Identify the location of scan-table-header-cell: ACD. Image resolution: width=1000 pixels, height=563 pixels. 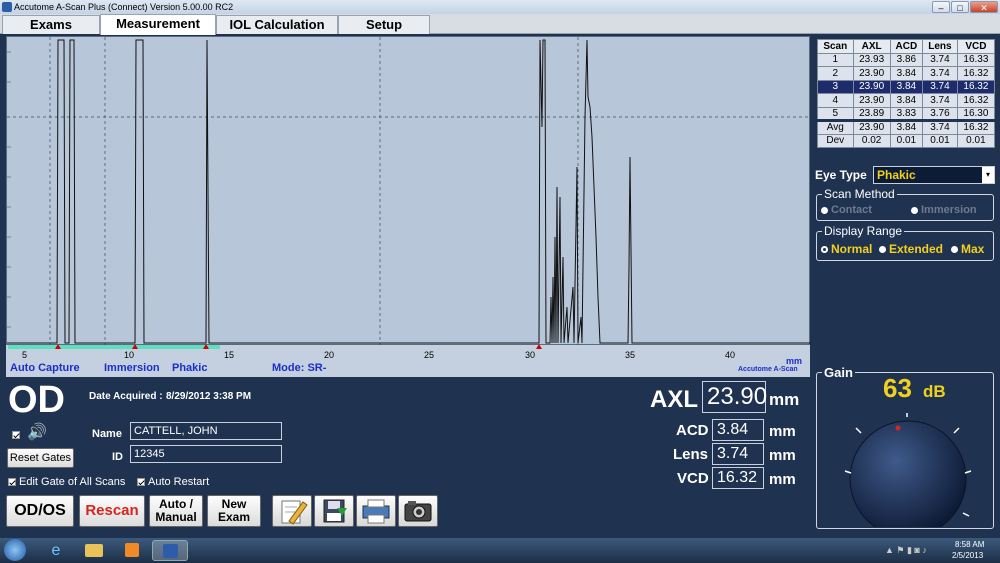
(906, 46).